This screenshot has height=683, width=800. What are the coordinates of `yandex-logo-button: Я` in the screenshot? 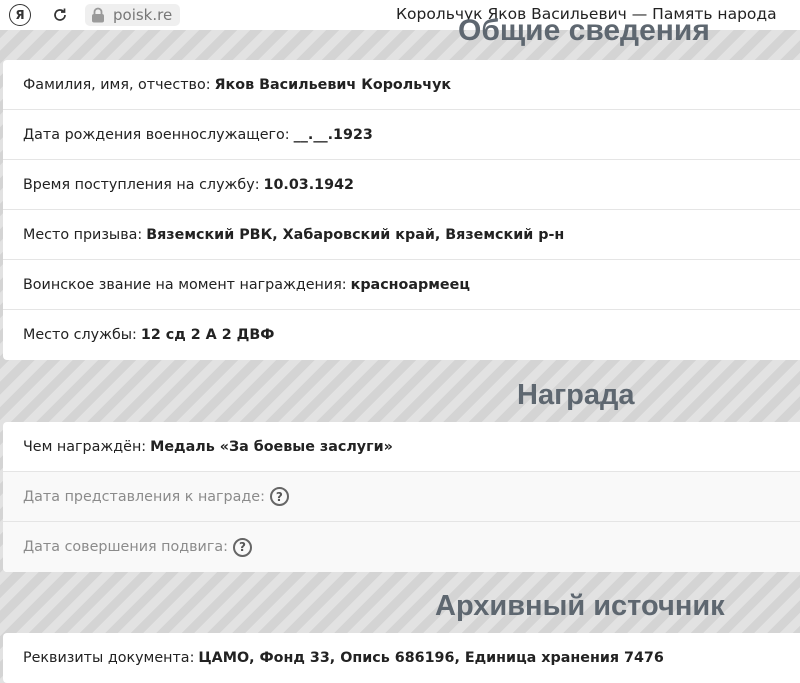 It's located at (20, 15).